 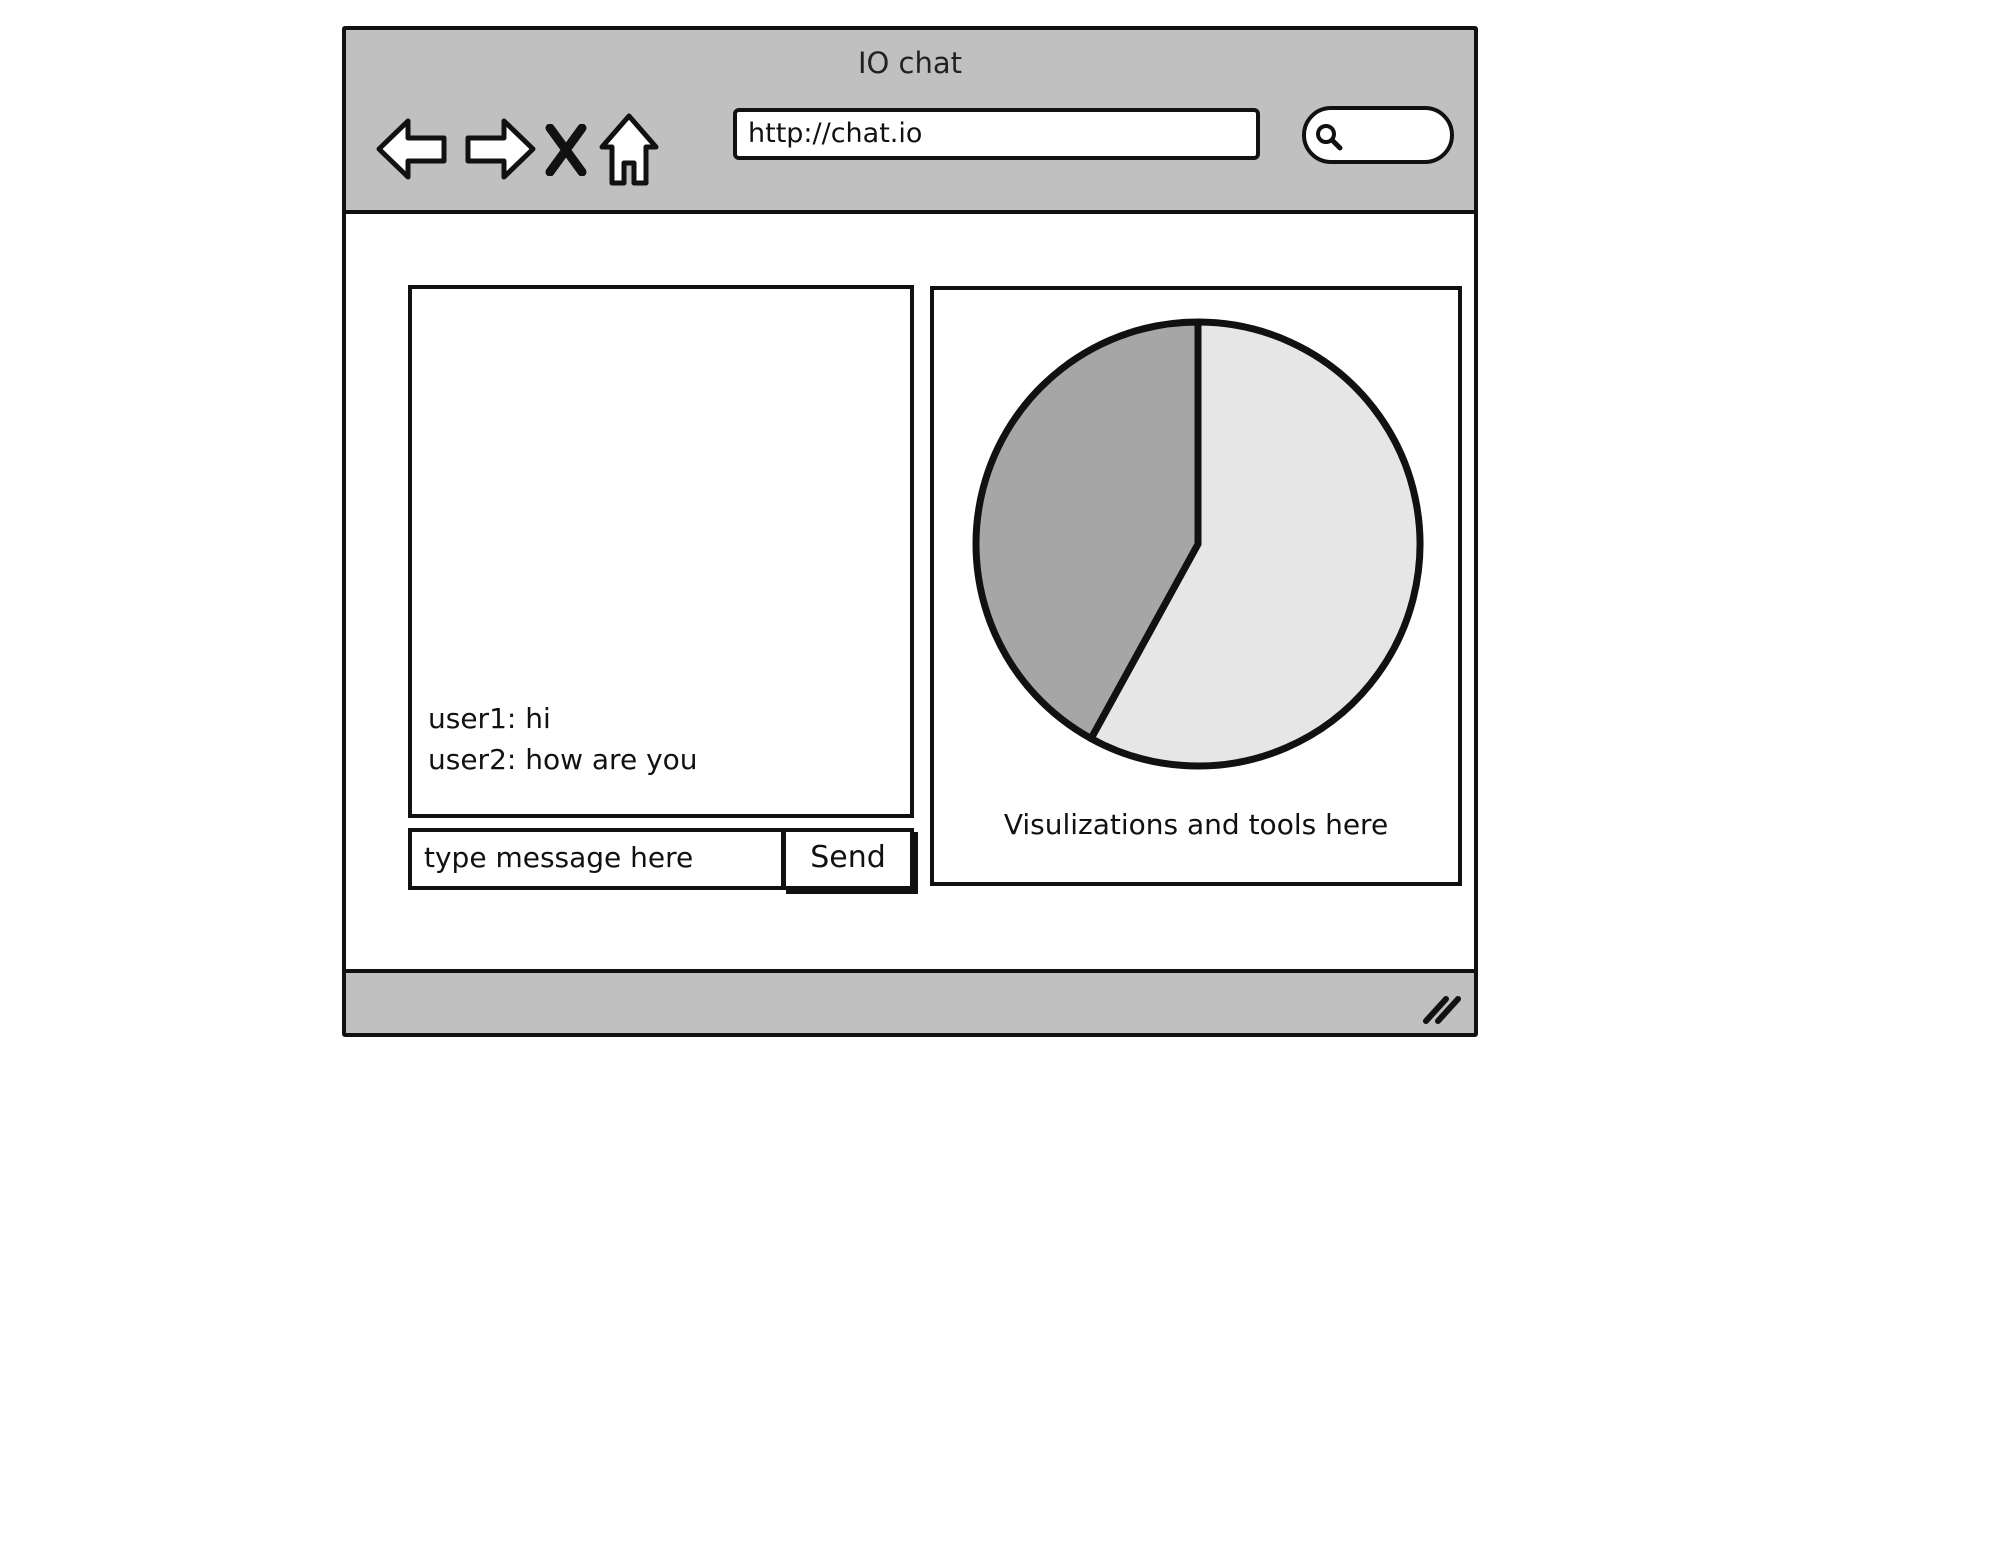 What do you see at coordinates (489, 718) in the screenshot?
I see `chat-message: user1: hi` at bounding box center [489, 718].